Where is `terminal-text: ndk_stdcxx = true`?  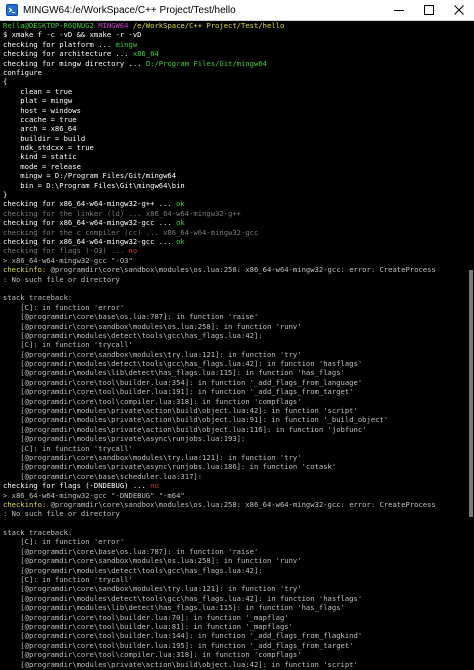 terminal-text: ndk_stdcxx = true is located at coordinates (48, 148).